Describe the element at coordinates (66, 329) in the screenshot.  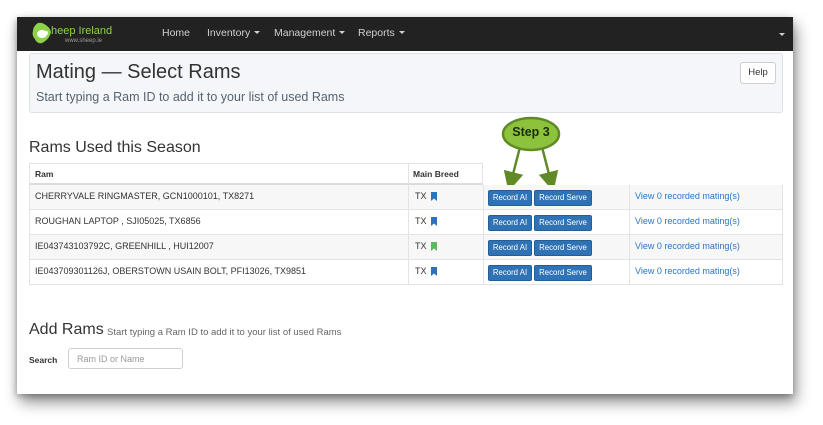
I see `add-rams-title: Add Rams` at that location.